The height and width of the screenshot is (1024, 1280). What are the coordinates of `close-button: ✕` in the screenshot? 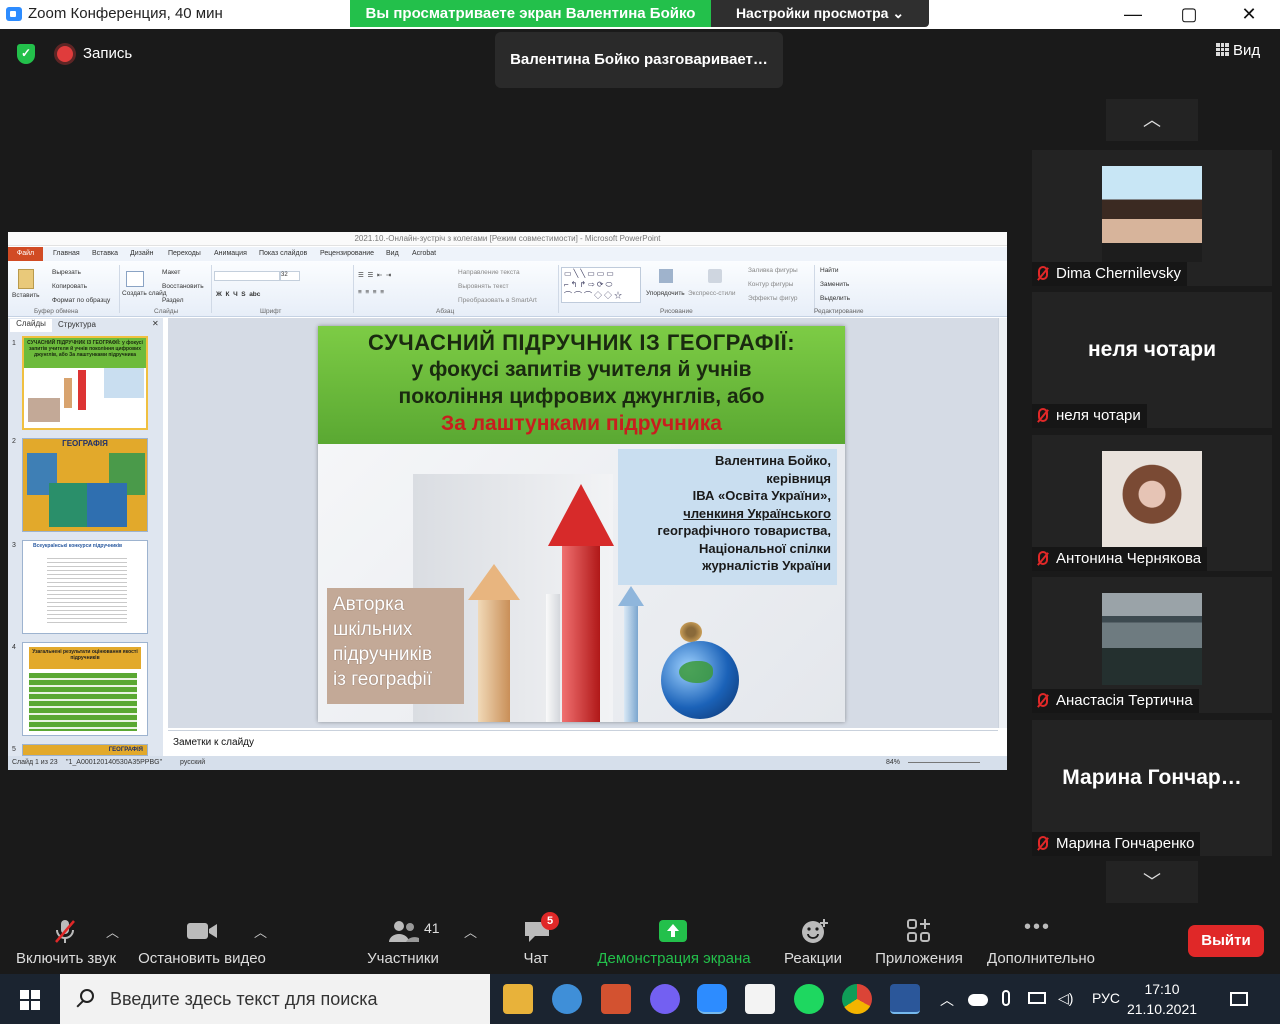 It's located at (1249, 14).